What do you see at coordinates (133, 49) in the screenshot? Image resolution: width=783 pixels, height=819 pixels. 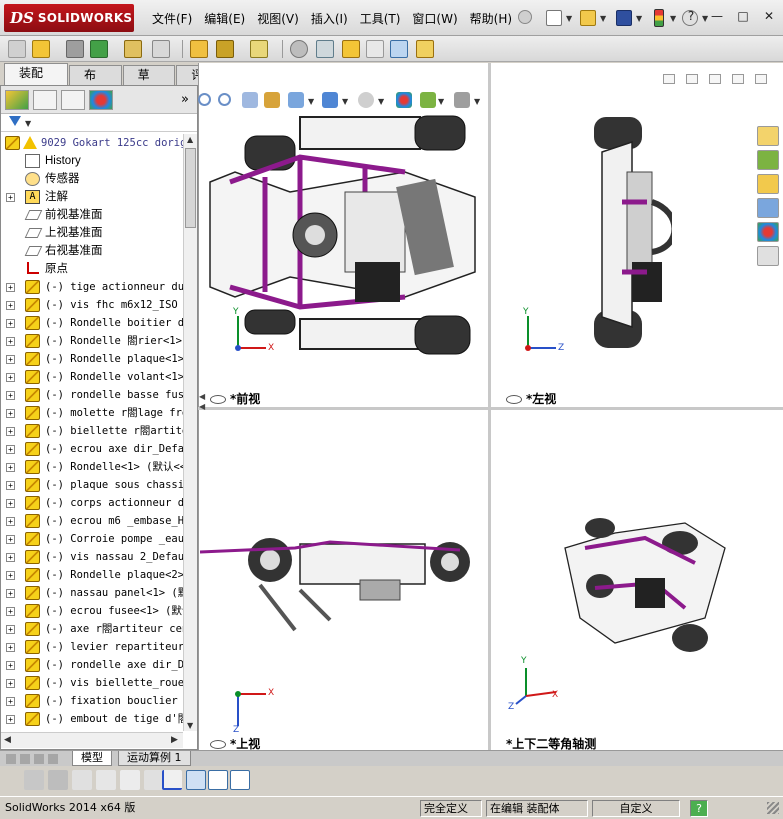 I see `smart-fasteners-icon` at bounding box center [133, 49].